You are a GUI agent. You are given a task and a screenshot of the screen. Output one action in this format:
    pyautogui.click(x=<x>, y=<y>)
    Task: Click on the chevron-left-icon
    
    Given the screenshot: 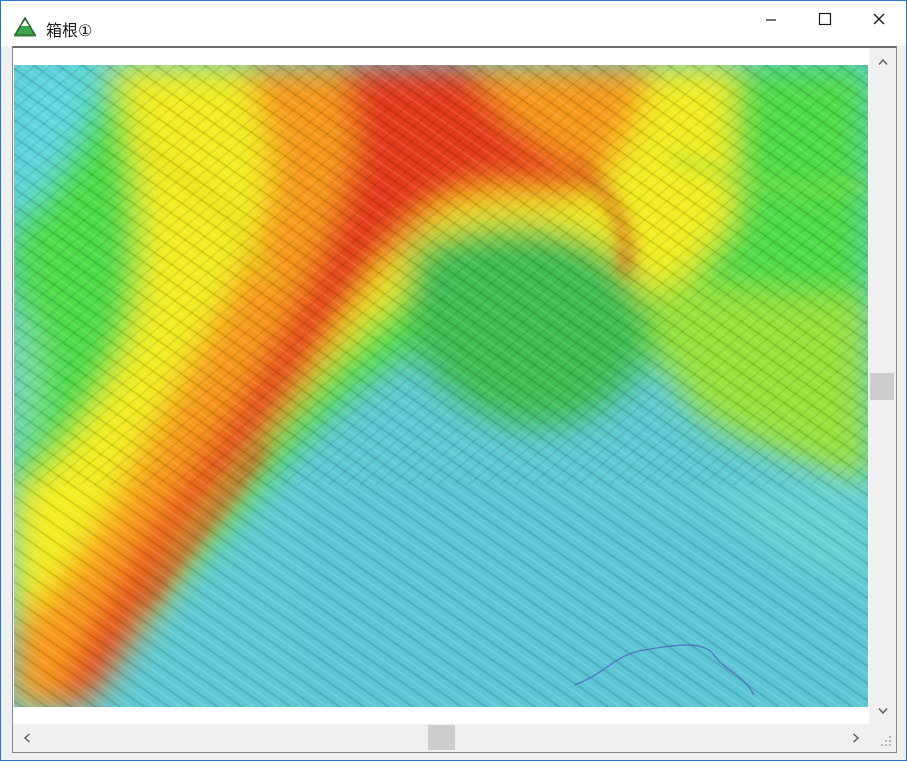 What is the action you would take?
    pyautogui.click(x=26, y=737)
    